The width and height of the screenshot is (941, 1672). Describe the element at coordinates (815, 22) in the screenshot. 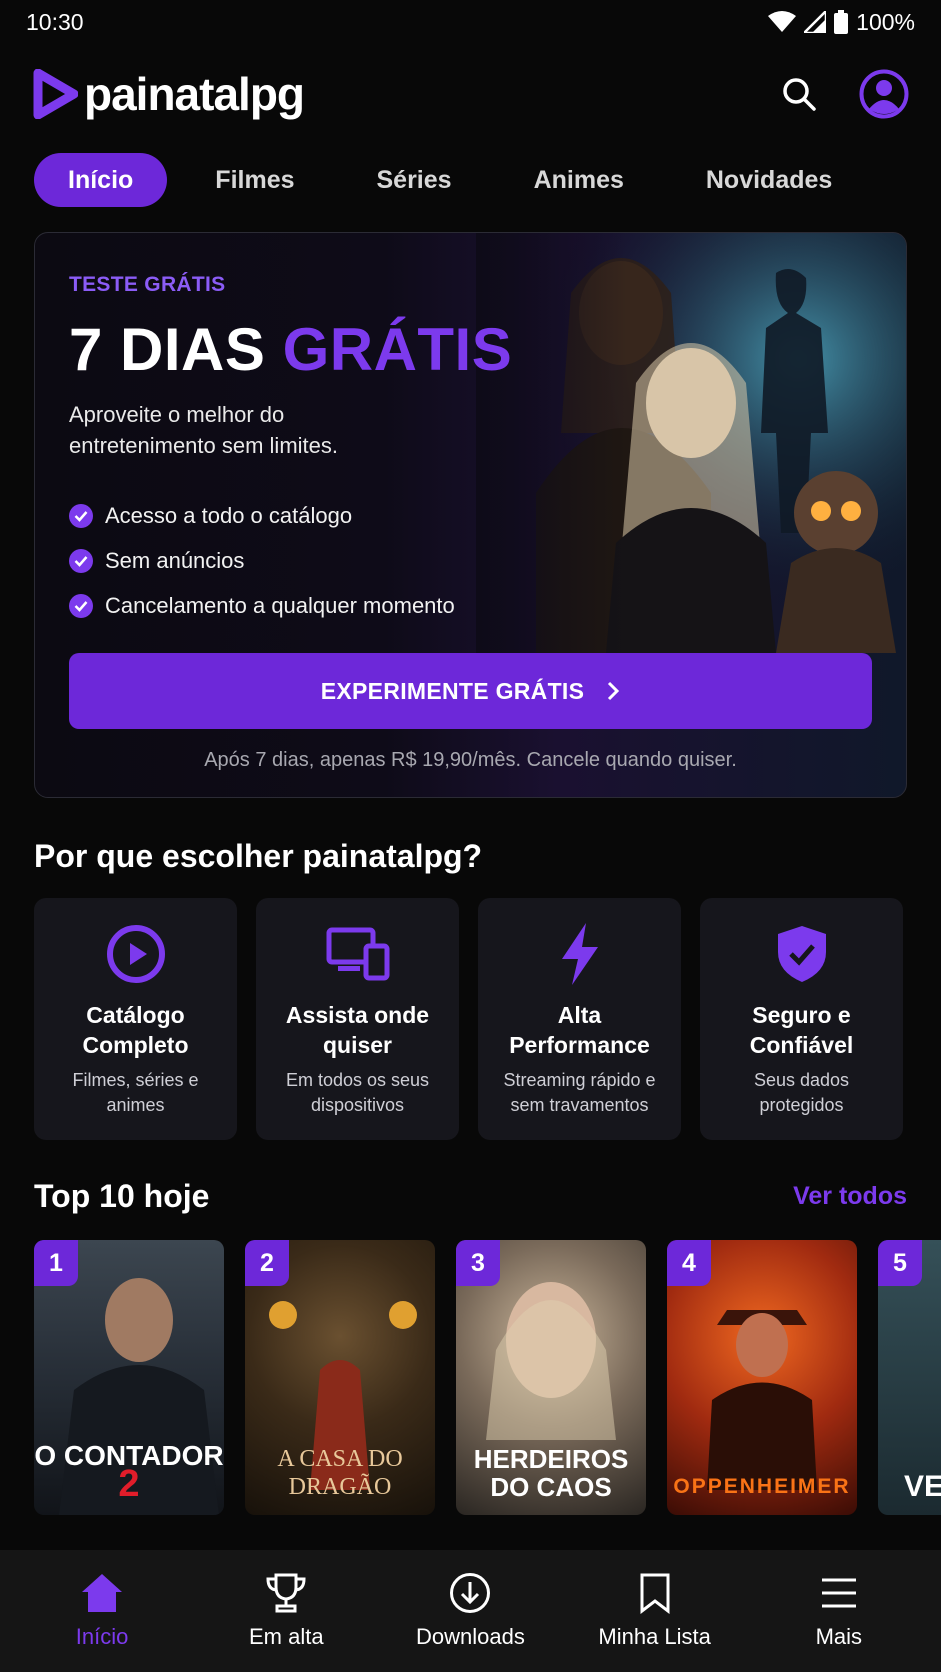

I see `signal-icon` at that location.